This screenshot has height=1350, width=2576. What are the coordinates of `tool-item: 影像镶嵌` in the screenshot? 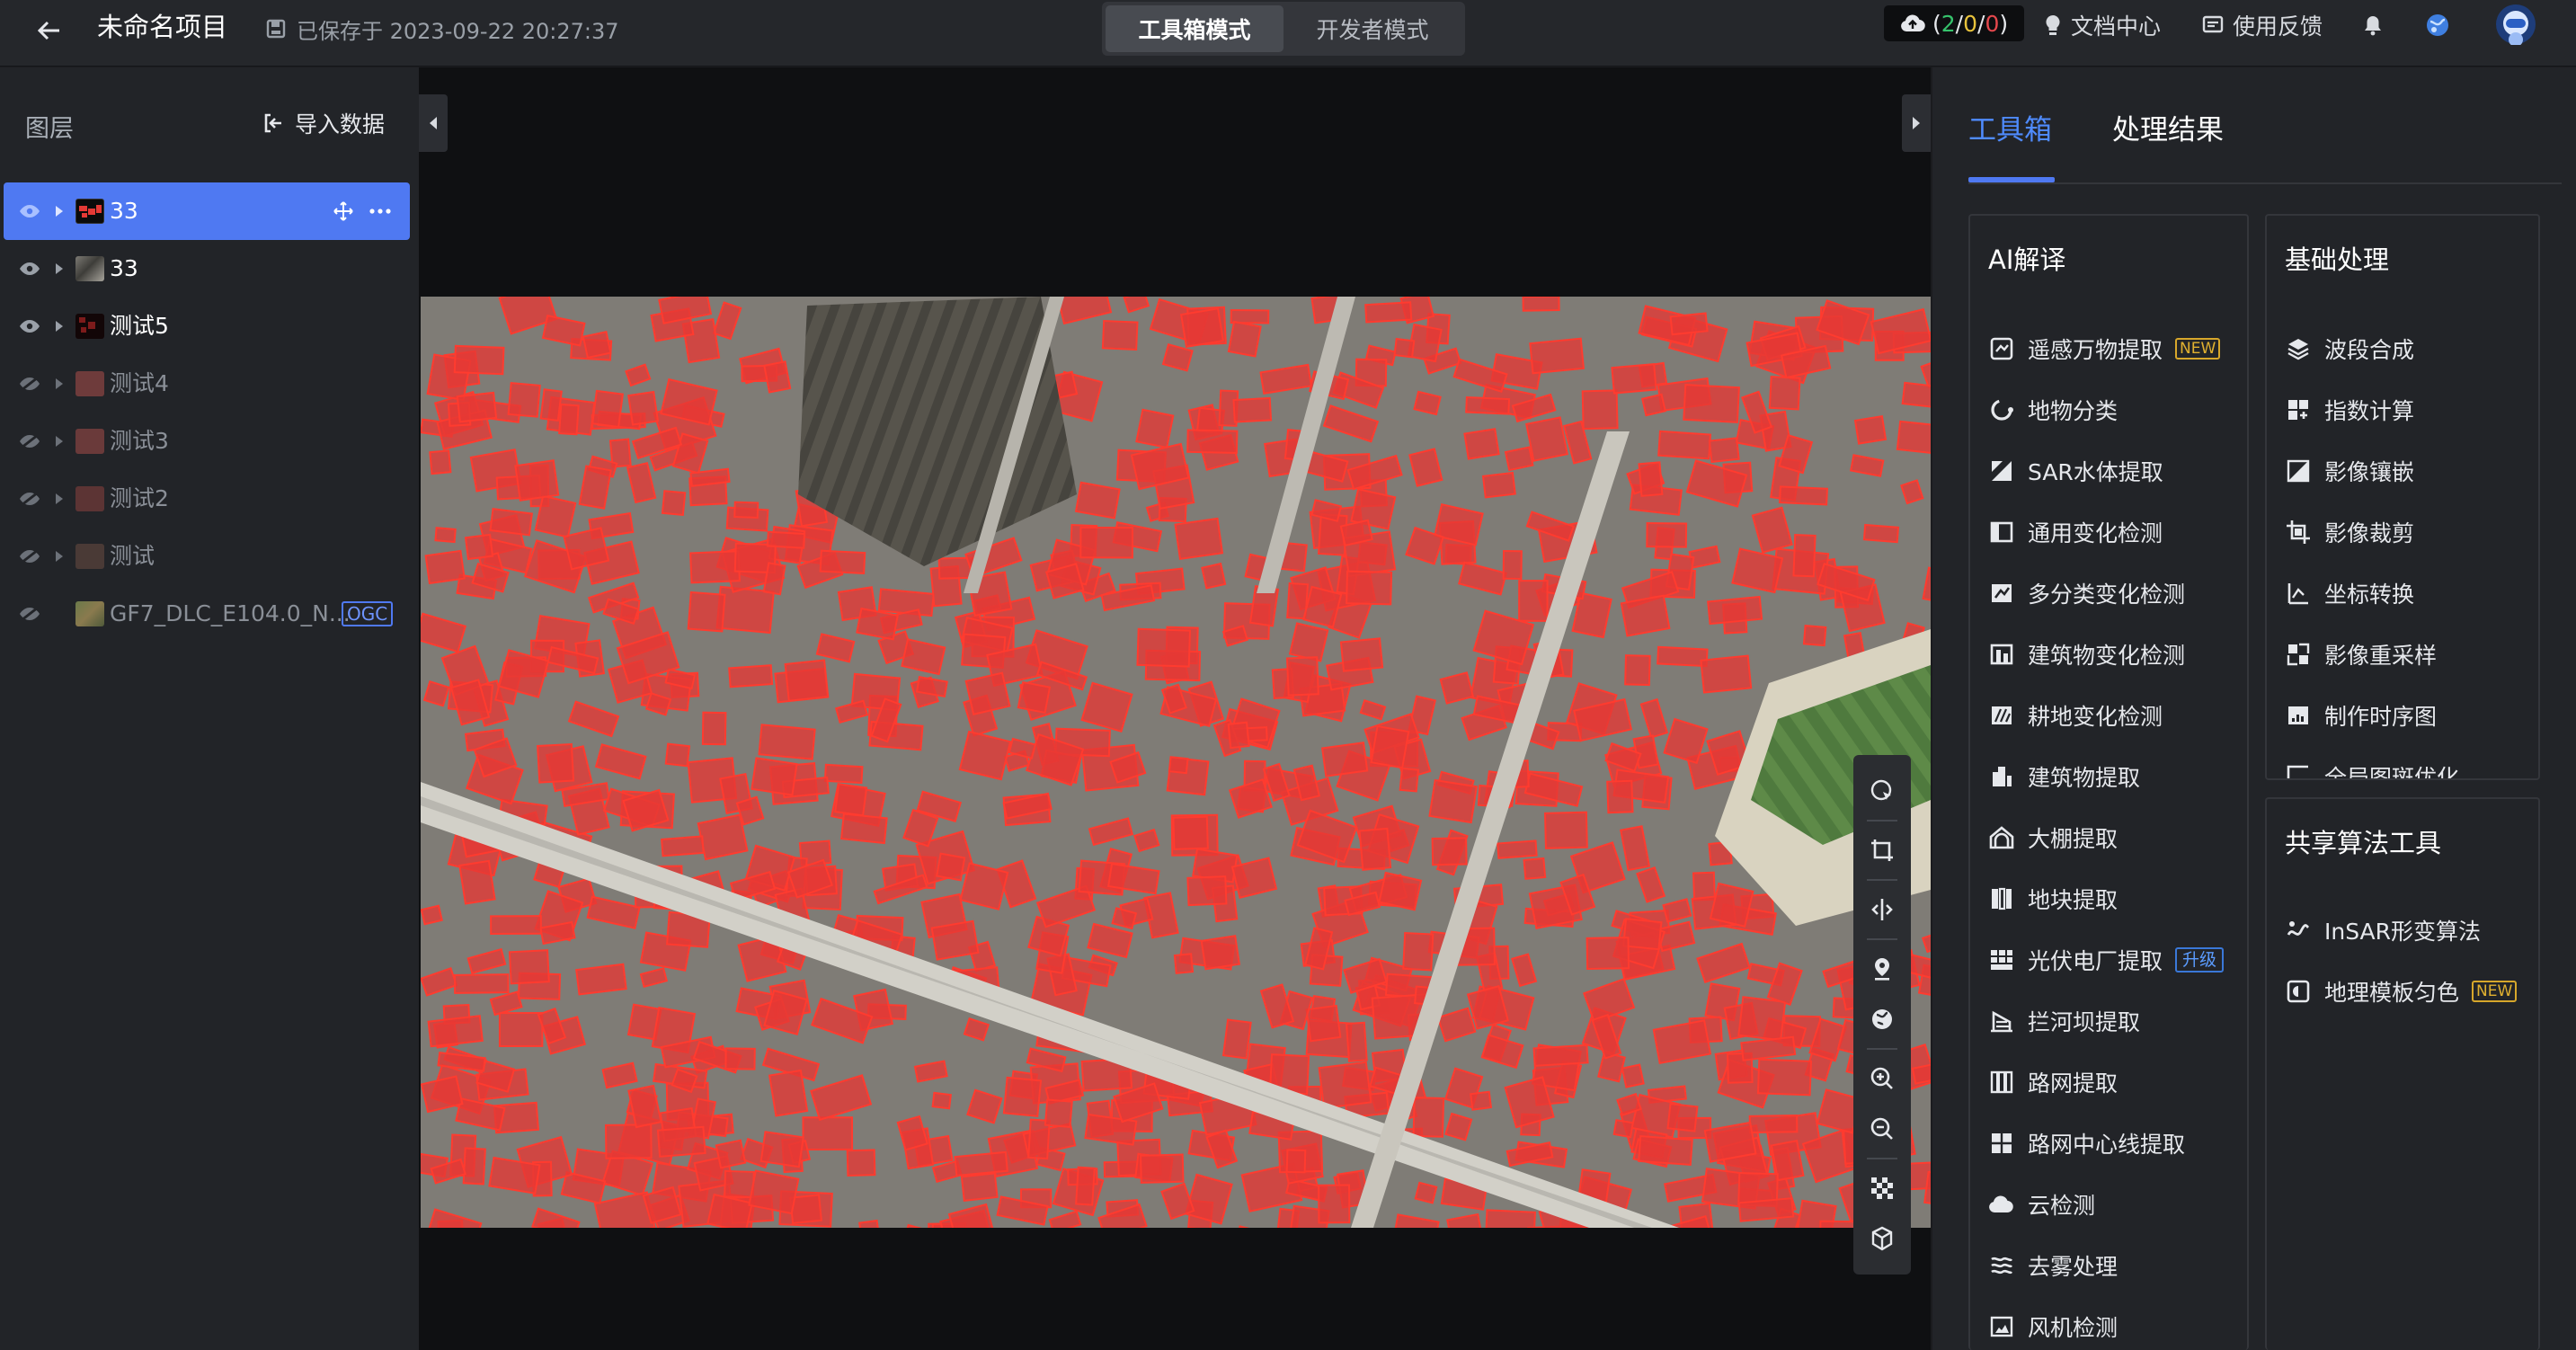 It's located at (2402, 471).